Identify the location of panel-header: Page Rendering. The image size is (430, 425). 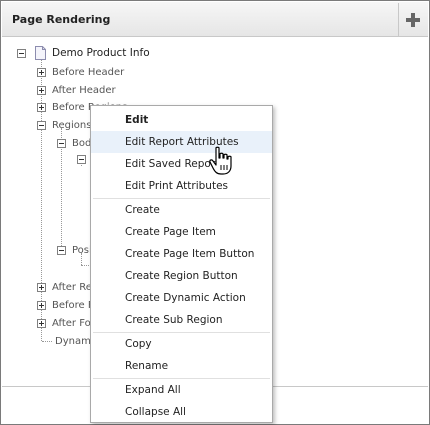
(215, 19).